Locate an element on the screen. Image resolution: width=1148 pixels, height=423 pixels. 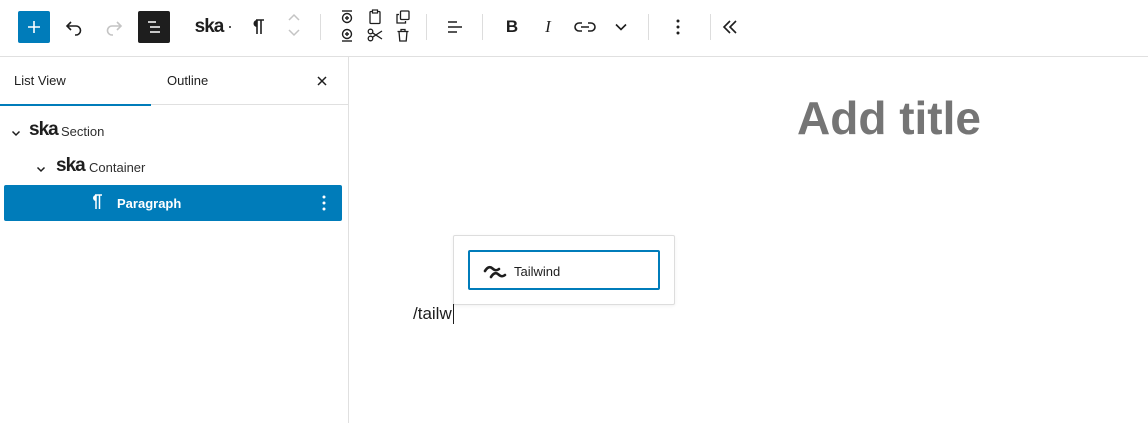
close-icon is located at coordinates (322, 81).